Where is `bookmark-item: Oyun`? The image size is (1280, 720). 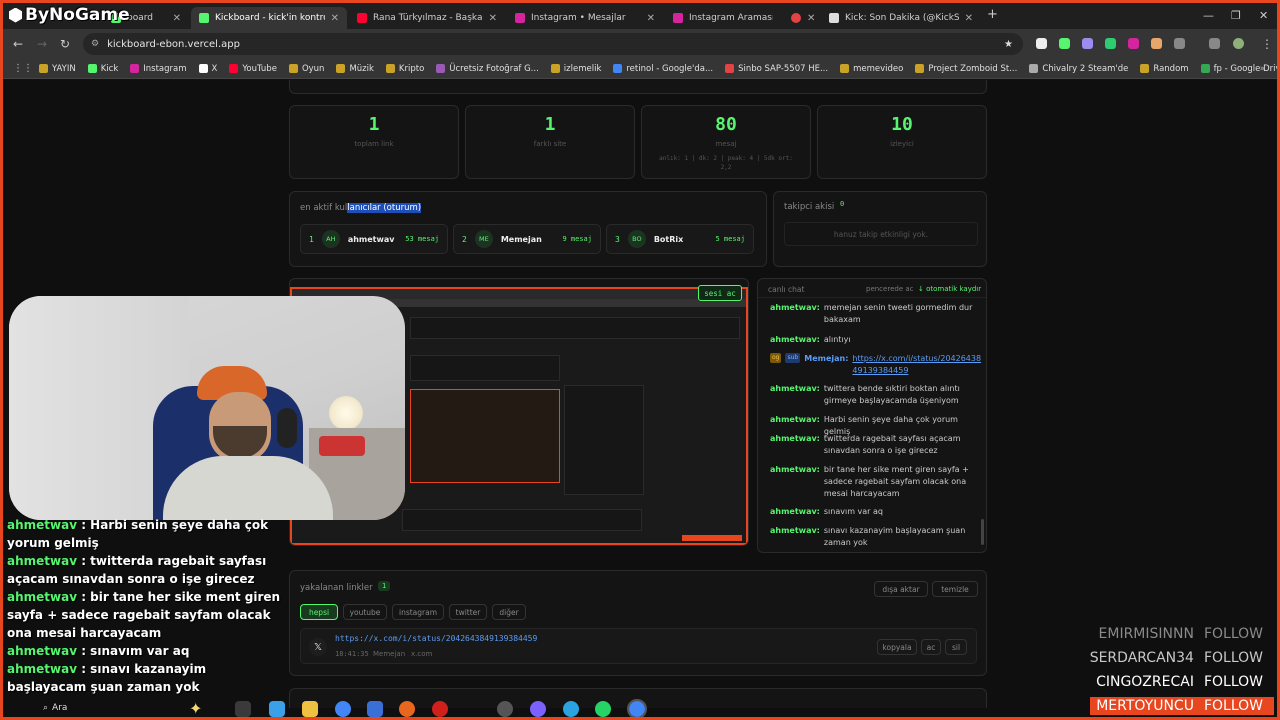 bookmark-item: Oyun is located at coordinates (306, 69).